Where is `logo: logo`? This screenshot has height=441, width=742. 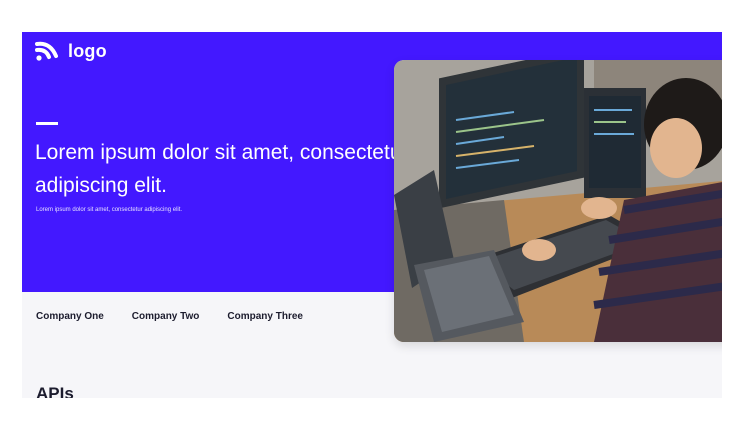 logo: logo is located at coordinates (70, 51).